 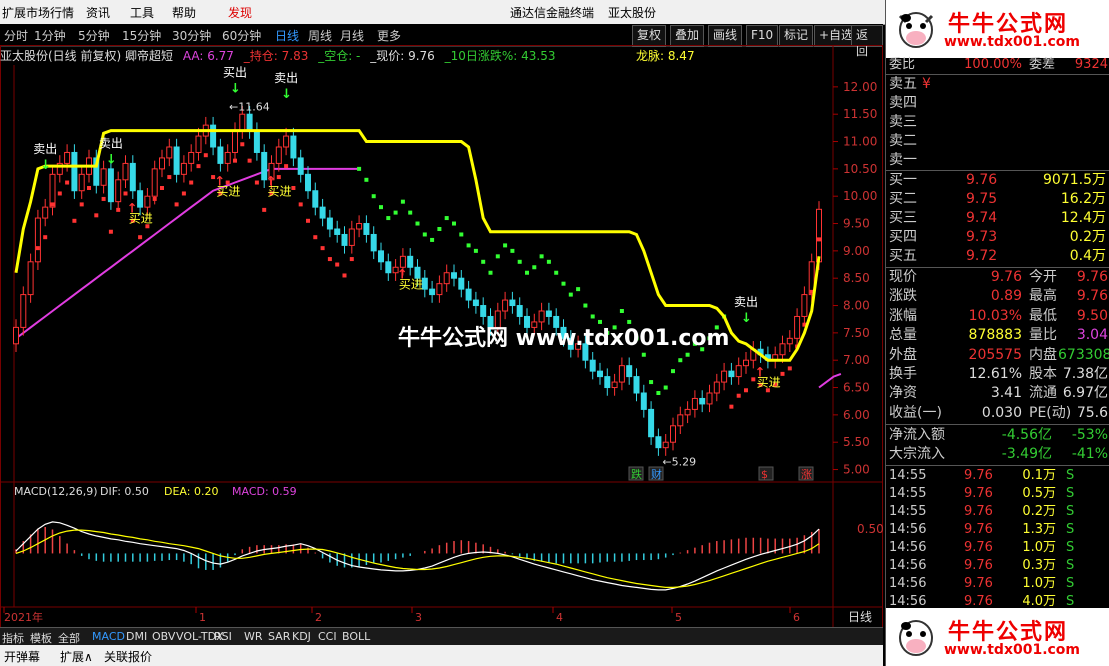 What do you see at coordinates (649, 36) in the screenshot?
I see `adjust-button: 复权` at bounding box center [649, 36].